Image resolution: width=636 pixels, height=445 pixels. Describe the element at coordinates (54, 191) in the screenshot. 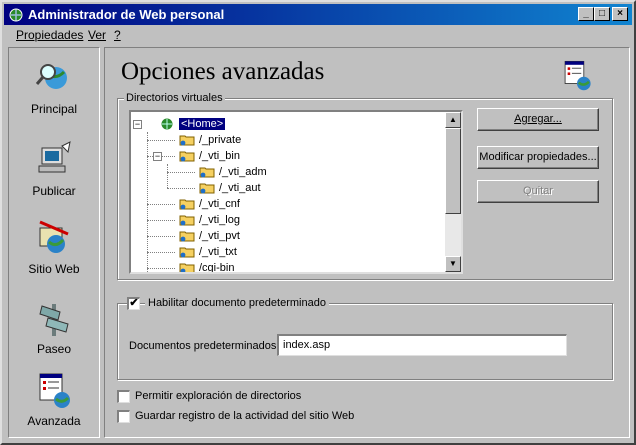

I see `sidebar-label: Publicar` at that location.